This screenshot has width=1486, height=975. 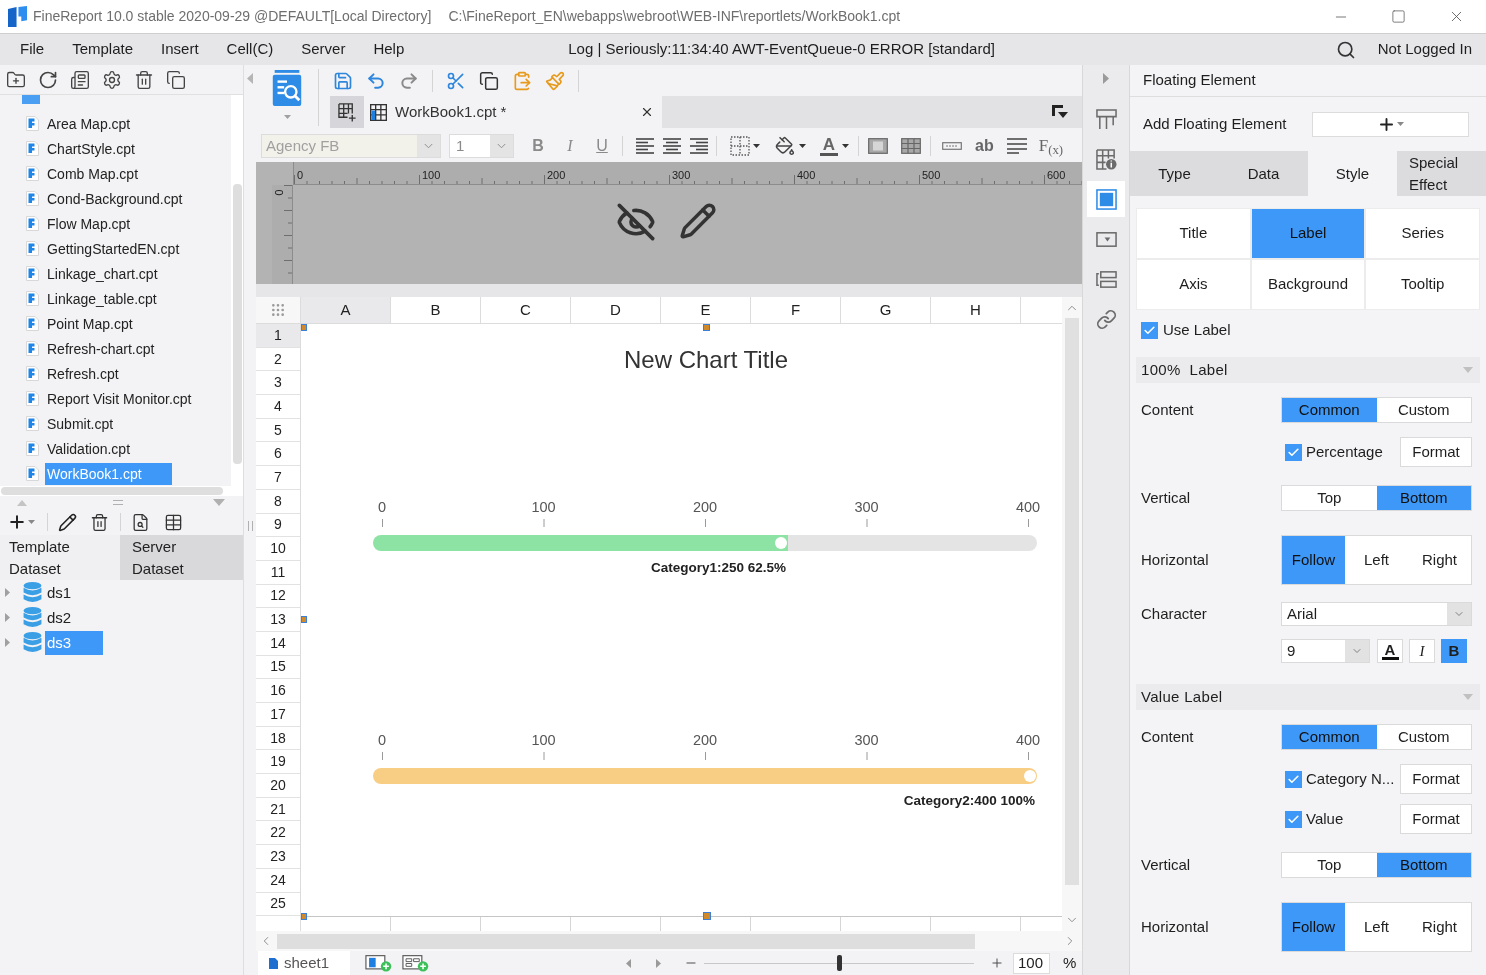 I want to click on cut-icon, so click(x=456, y=80).